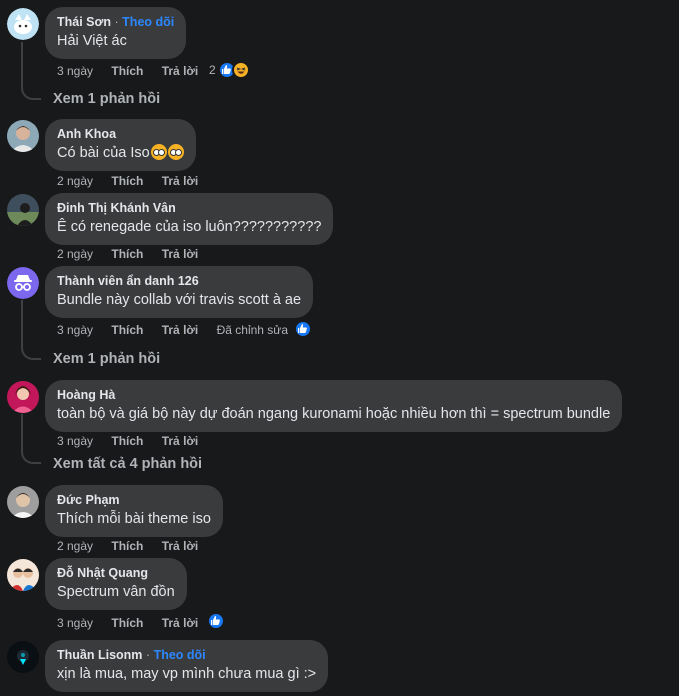 This screenshot has height=696, width=679. Describe the element at coordinates (86, 134) in the screenshot. I see `comment-author: Anh Khoa` at that location.